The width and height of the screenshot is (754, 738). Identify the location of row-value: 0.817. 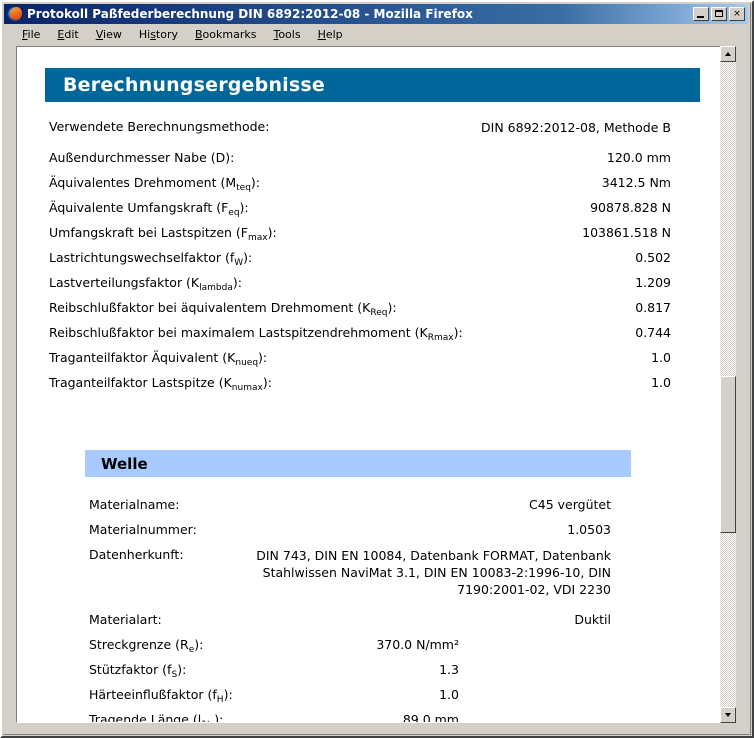
(653, 307).